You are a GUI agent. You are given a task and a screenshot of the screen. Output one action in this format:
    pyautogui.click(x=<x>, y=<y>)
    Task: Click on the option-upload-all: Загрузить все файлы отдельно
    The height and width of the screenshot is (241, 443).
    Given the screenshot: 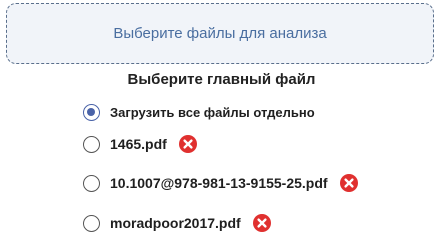 What is the action you would take?
    pyautogui.click(x=199, y=112)
    